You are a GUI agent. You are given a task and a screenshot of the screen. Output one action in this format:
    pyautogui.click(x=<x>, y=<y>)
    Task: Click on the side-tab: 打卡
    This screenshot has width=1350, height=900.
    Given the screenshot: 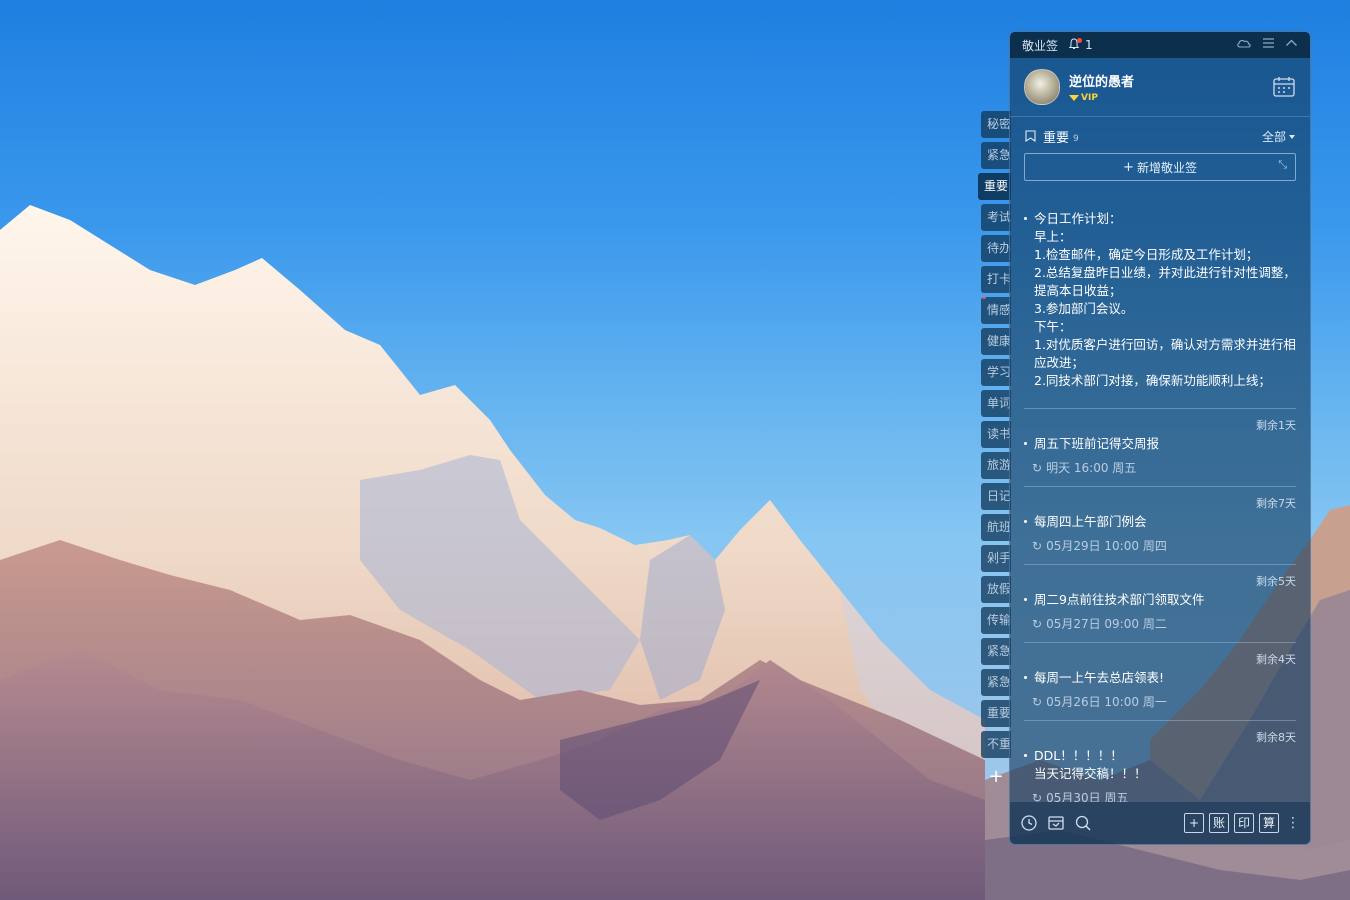 What is the action you would take?
    pyautogui.click(x=996, y=279)
    